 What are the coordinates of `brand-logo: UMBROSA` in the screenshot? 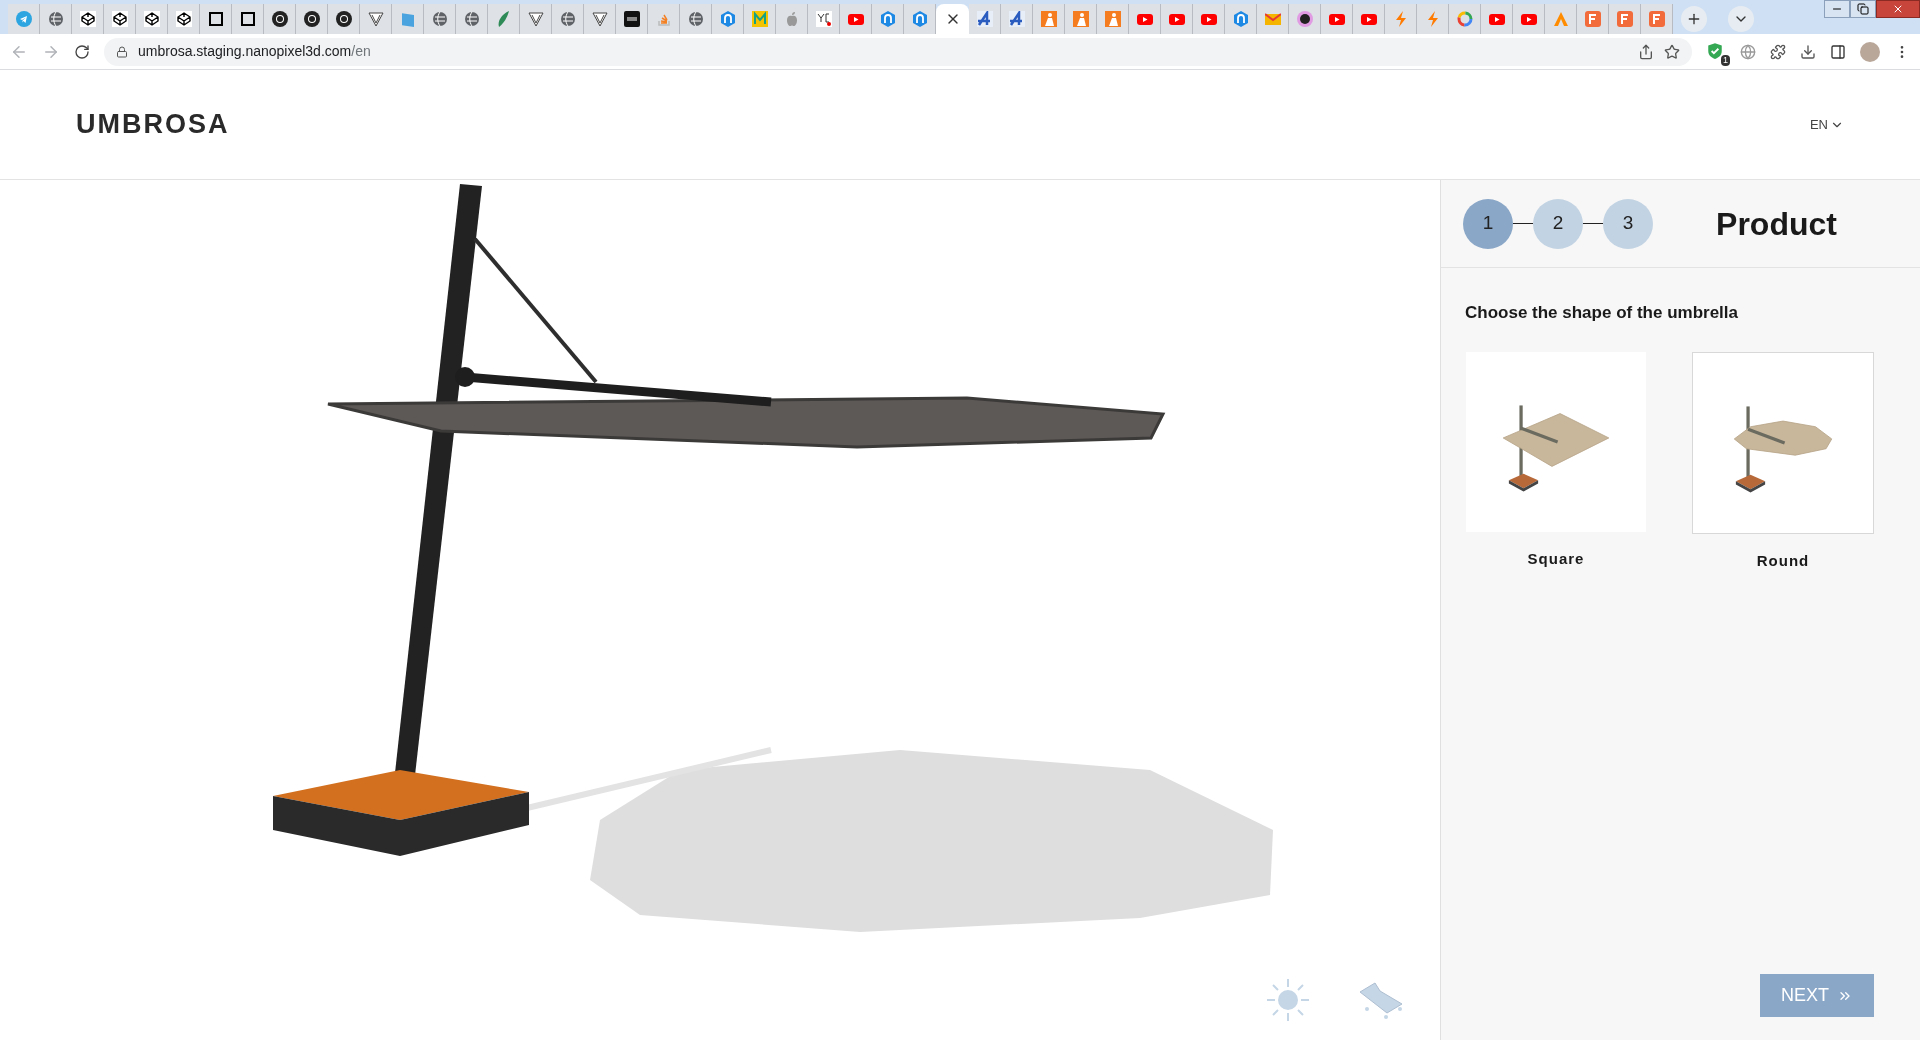 It's located at (153, 124).